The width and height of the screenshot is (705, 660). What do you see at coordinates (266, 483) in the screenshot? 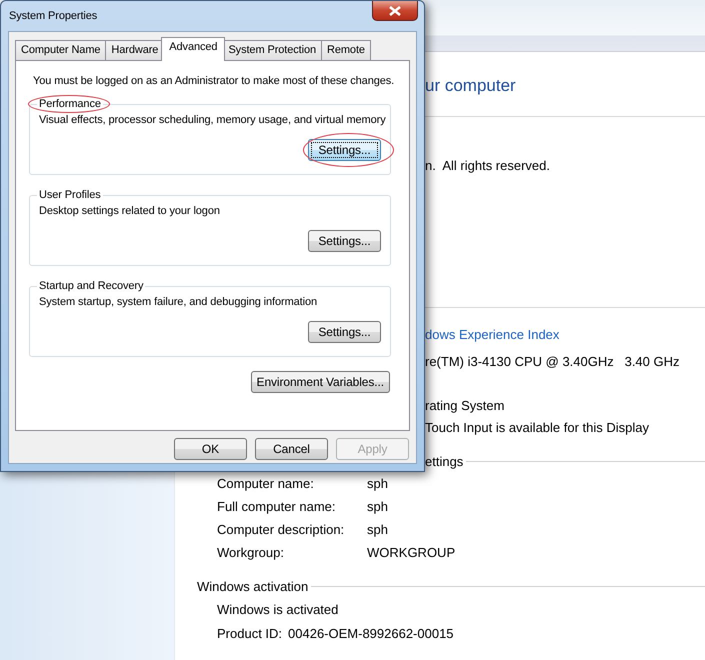
I see `field-label: Computer name:` at bounding box center [266, 483].